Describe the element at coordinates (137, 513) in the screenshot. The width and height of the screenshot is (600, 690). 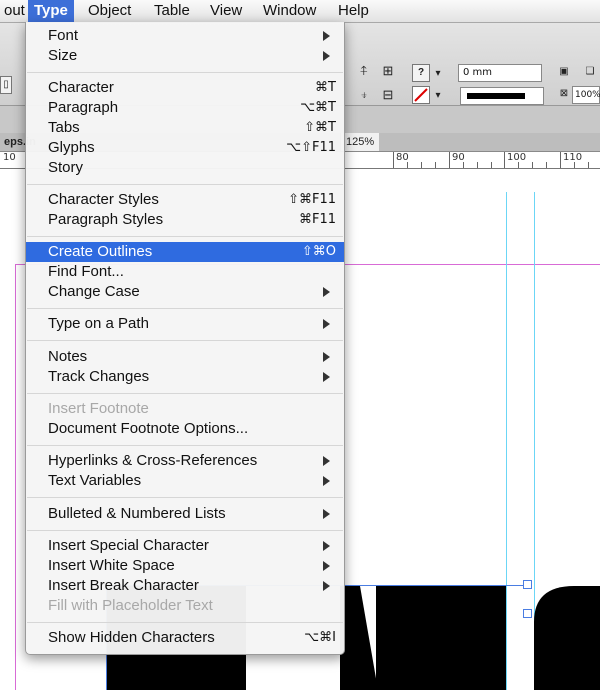
I see `menu-item-label: Bulleted & Numbered Lists` at that location.